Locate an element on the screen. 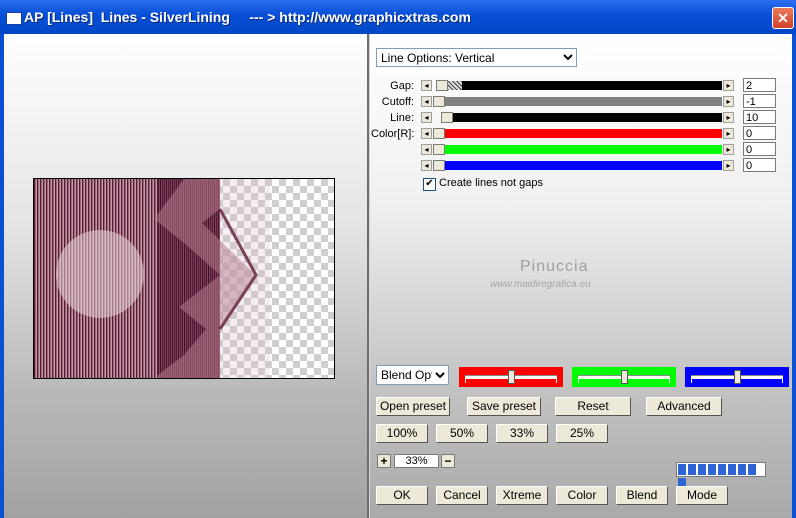  reset-button: Reset is located at coordinates (593, 406).